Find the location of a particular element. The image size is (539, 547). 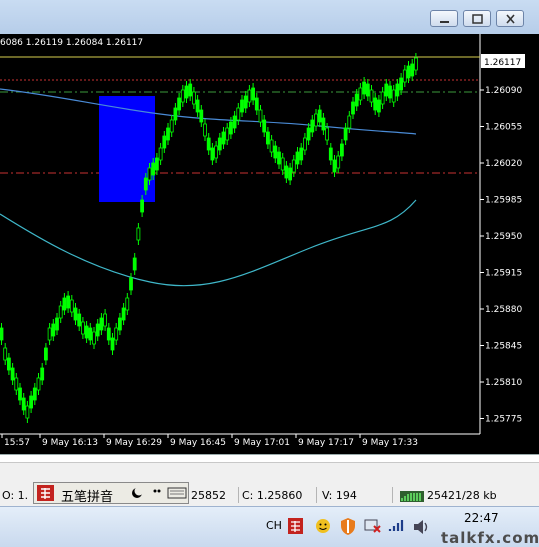

ime-toolbar: 五笔拼音 is located at coordinates (111, 493).